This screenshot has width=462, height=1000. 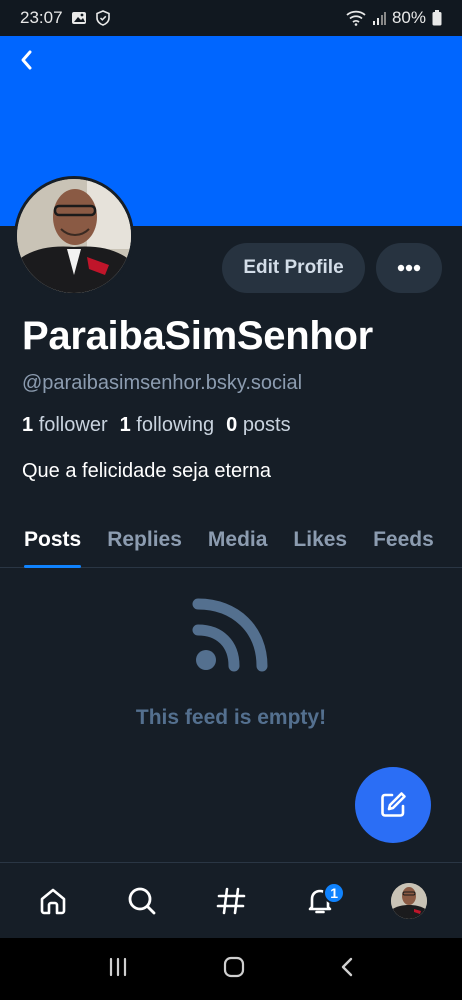 I want to click on recent-apps-button, so click(x=118, y=969).